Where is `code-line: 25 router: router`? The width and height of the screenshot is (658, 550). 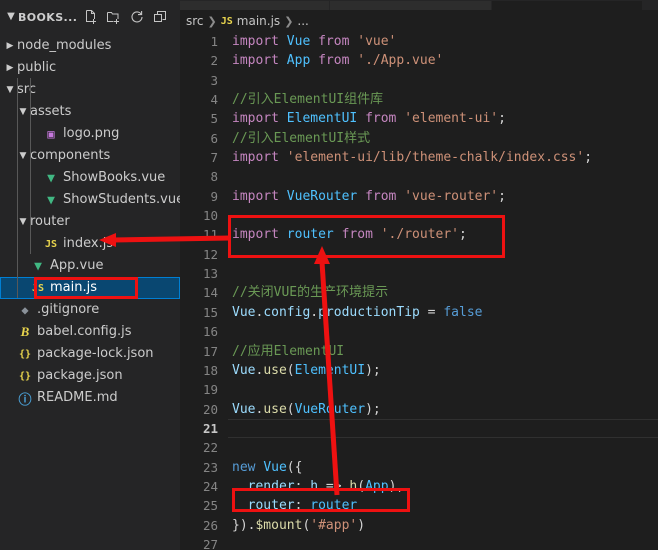
code-line: 25 router: router is located at coordinates (419, 505).